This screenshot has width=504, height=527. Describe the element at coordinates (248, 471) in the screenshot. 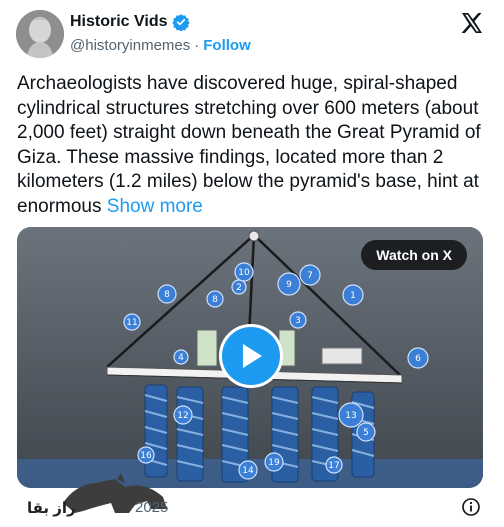

I see `svg-text: 14` at that location.